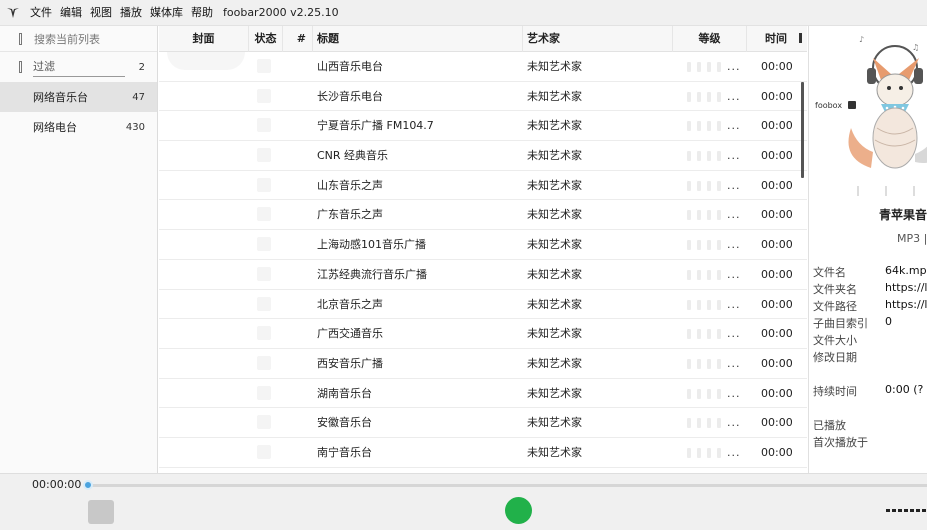 The image size is (927, 530). I want to click on column-header-row: 封面 状态 # 标题 艺术家 等级 时间, so click(483, 39).